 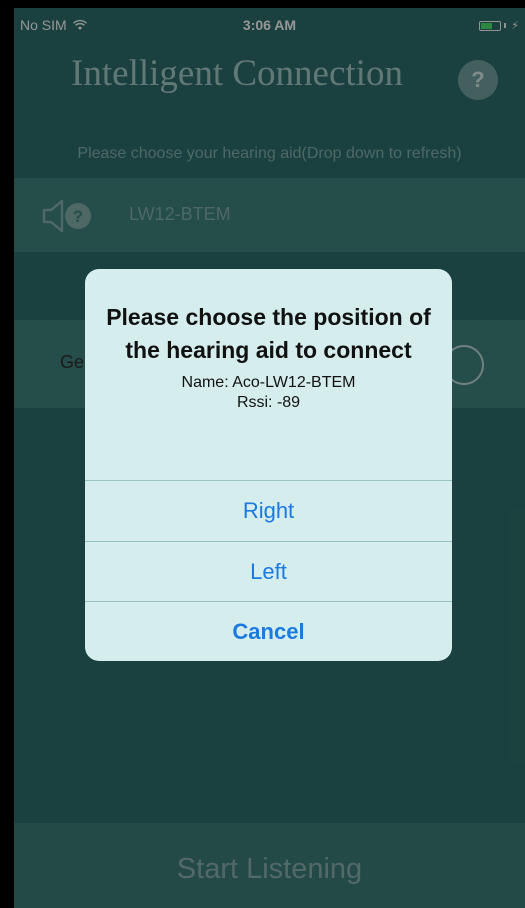 What do you see at coordinates (268, 382) in the screenshot?
I see `alert-device-name: Name: Aco-LW12-BTEM` at bounding box center [268, 382].